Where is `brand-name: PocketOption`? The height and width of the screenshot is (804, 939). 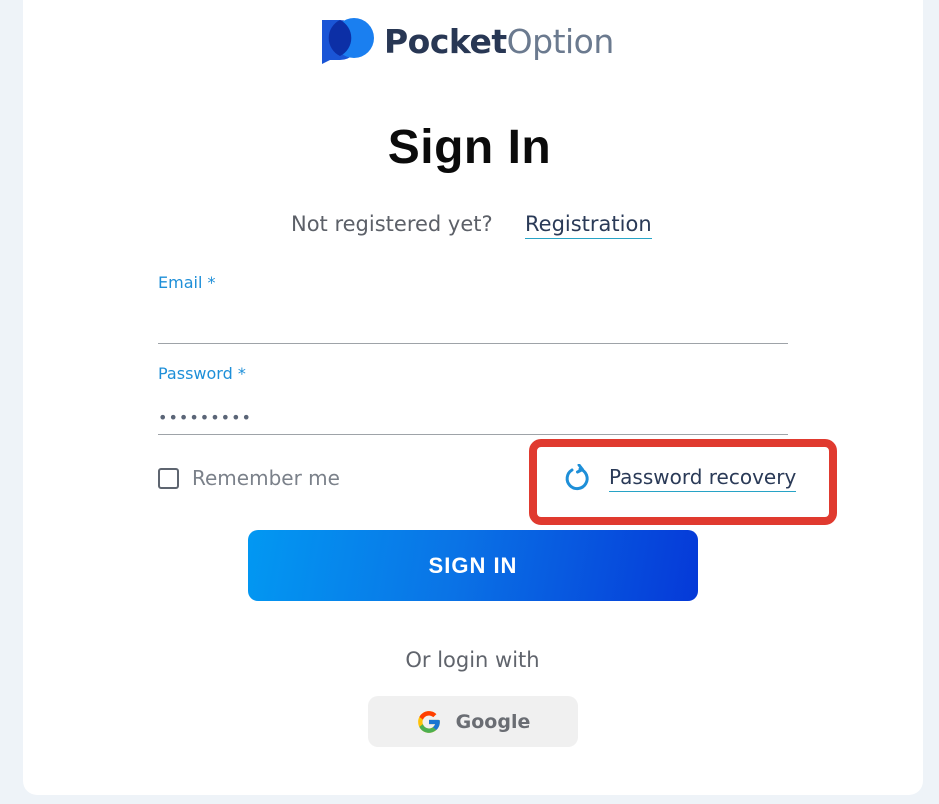 brand-name: PocketOption is located at coordinates (499, 42).